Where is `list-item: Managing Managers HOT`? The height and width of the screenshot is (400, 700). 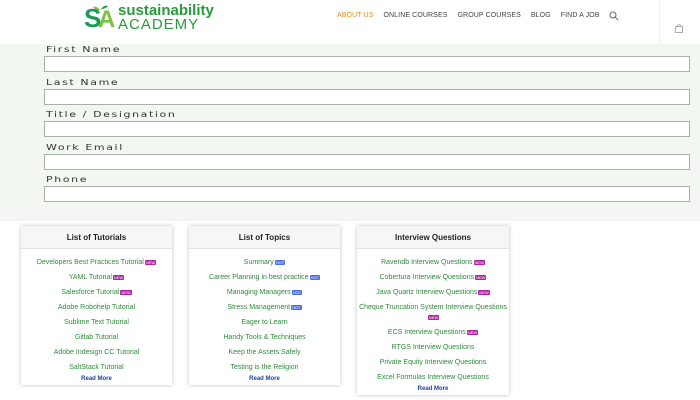 list-item: Managing Managers HOT is located at coordinates (264, 292).